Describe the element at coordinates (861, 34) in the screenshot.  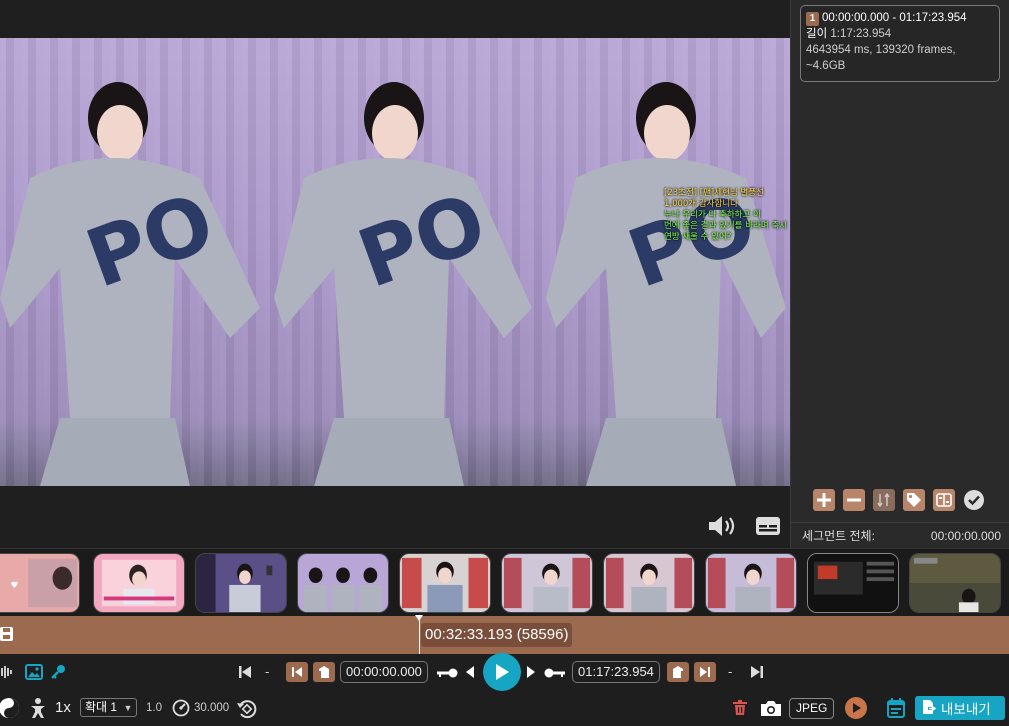
I see `segment-length-value: 1:17:23.954` at that location.